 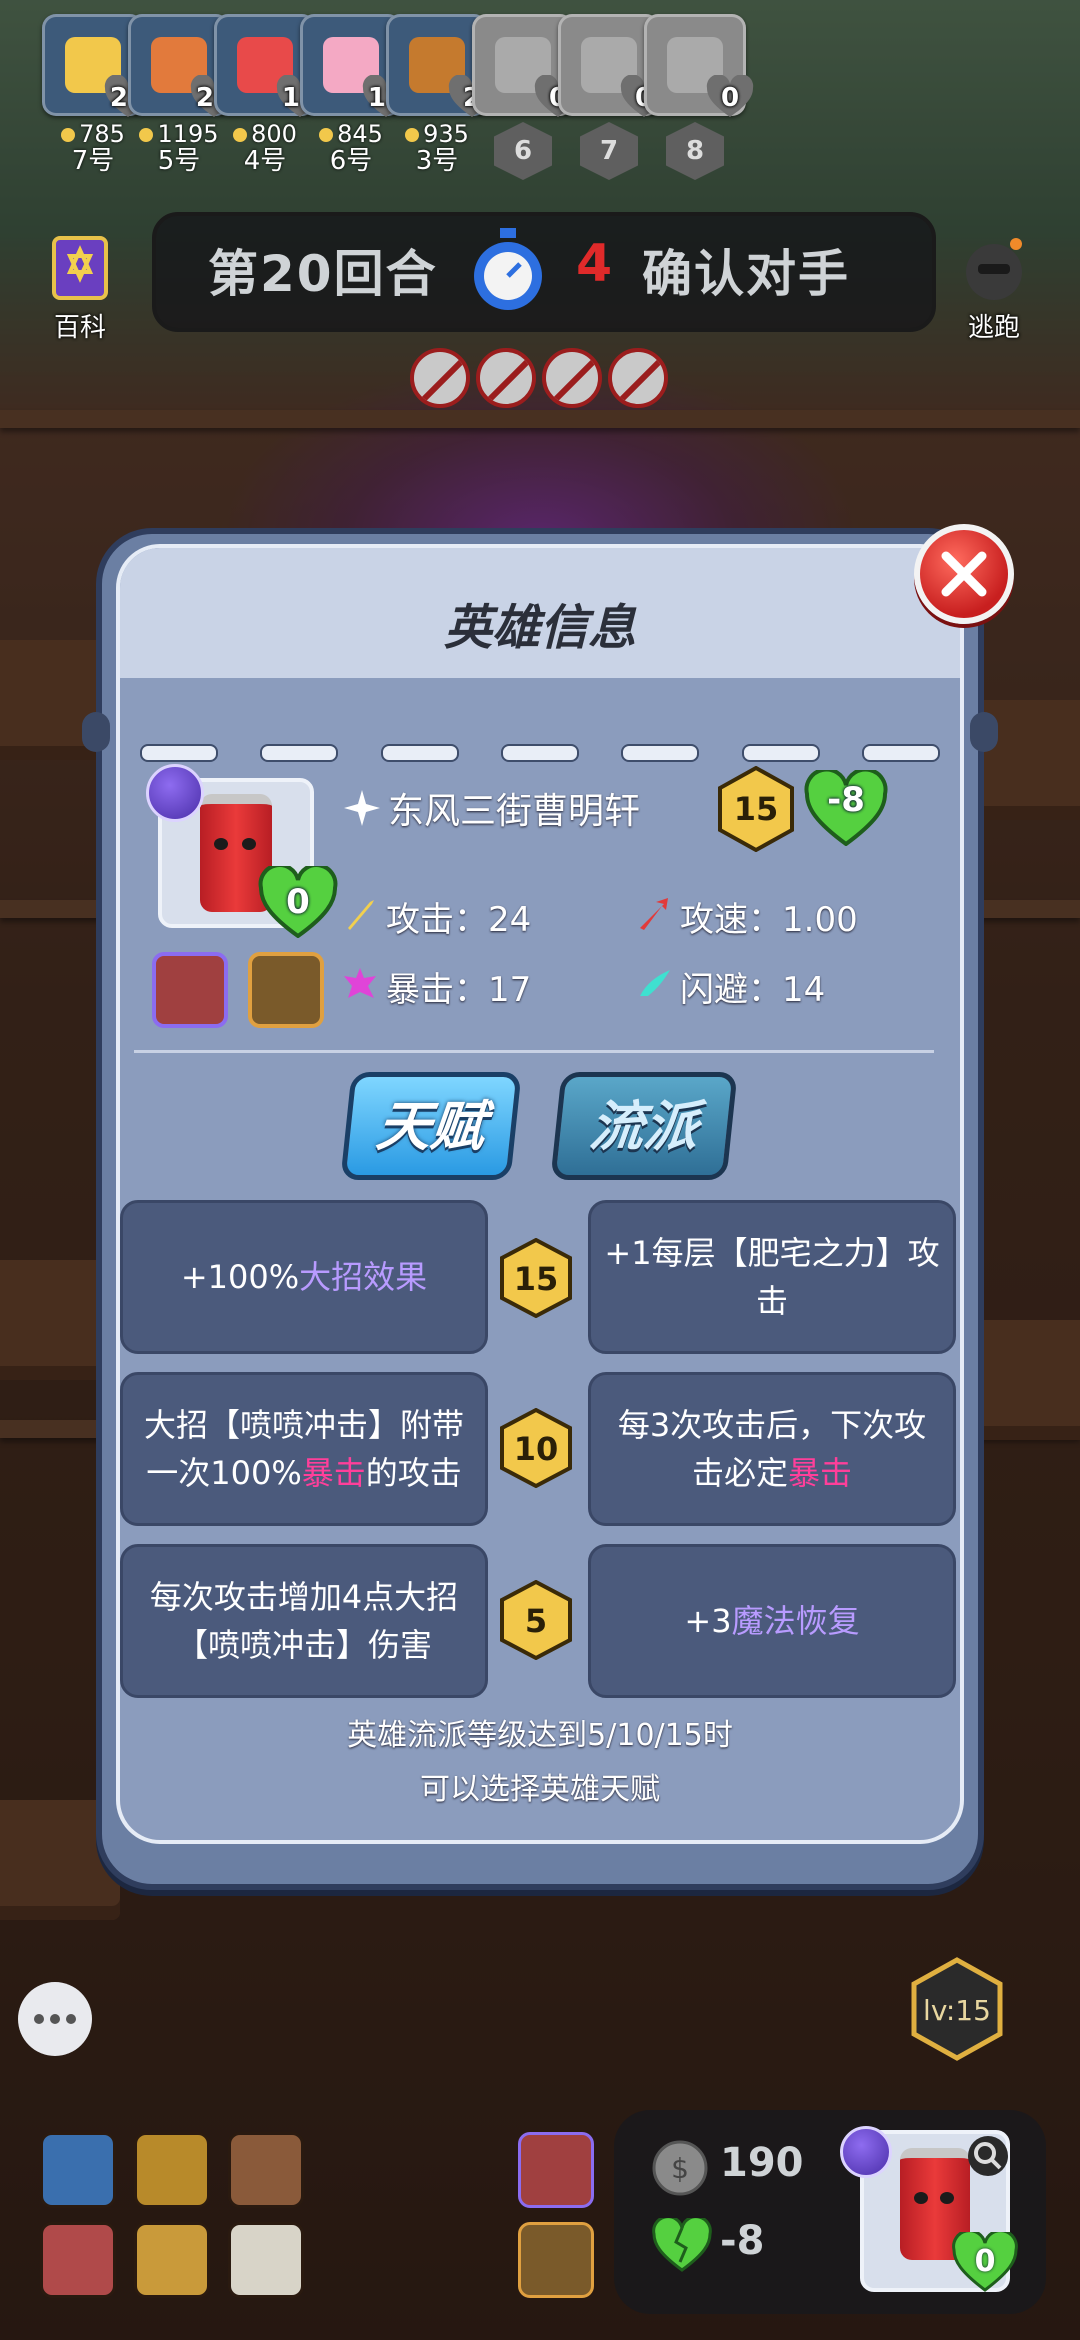 I want to click on round-status-bar: 第20回合 4 确认对手, so click(x=544, y=272).